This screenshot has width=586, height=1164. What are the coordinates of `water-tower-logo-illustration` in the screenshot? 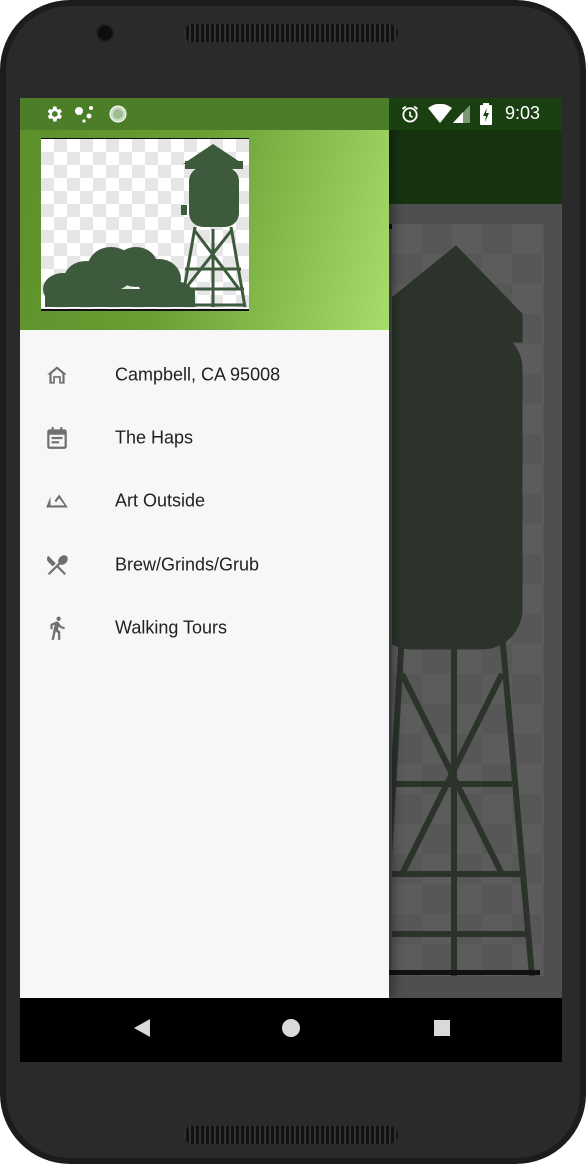 It's located at (145, 226).